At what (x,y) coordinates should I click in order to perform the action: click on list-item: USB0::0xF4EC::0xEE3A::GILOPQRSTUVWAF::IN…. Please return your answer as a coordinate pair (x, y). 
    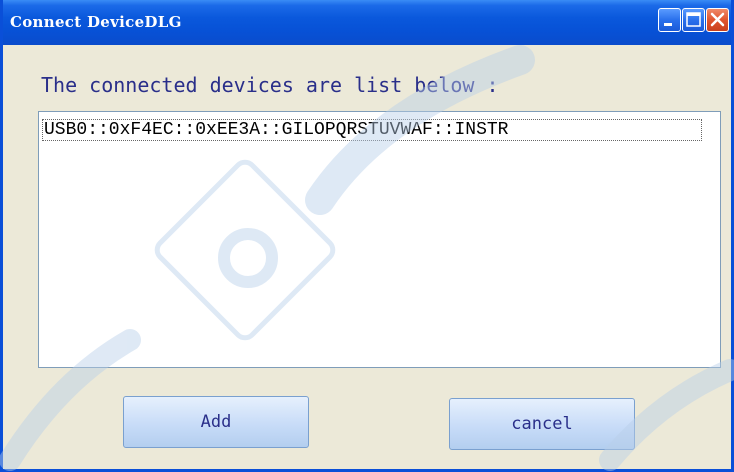
    Looking at the image, I should click on (372, 130).